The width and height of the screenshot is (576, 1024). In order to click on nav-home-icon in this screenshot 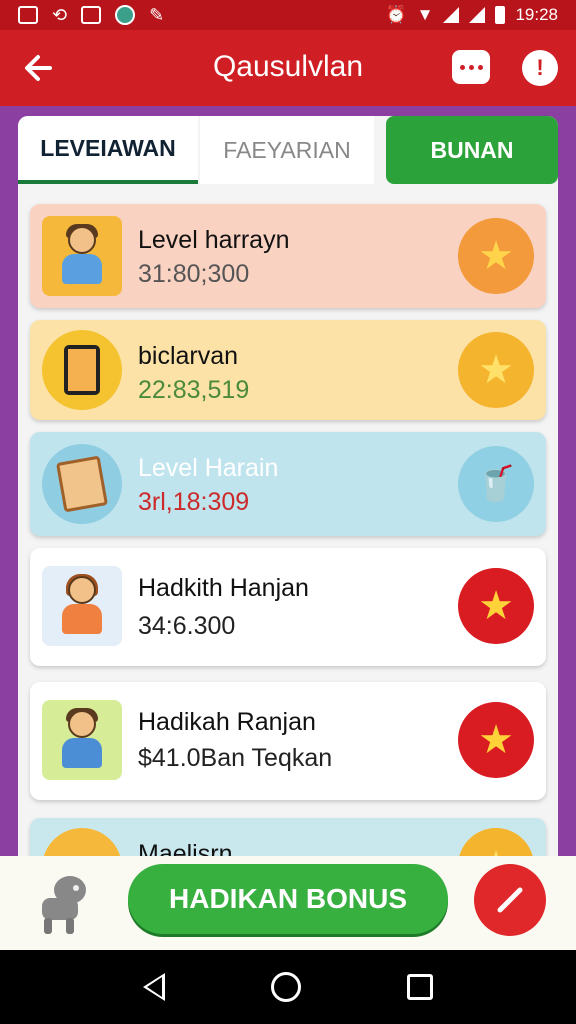, I will do `click(286, 987)`.